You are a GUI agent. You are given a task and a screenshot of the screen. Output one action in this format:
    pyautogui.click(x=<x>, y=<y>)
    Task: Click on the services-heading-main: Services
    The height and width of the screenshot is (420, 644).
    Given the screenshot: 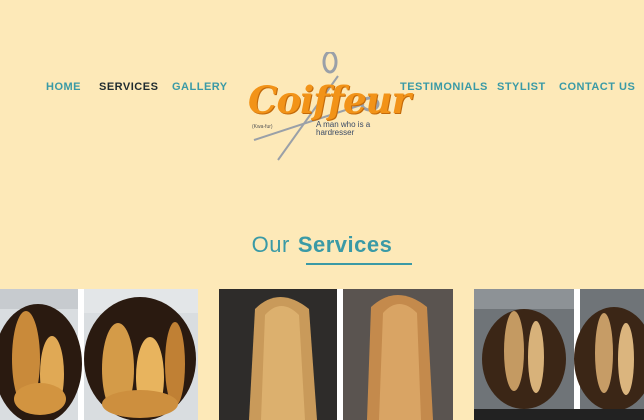 What is the action you would take?
    pyautogui.click(x=345, y=244)
    